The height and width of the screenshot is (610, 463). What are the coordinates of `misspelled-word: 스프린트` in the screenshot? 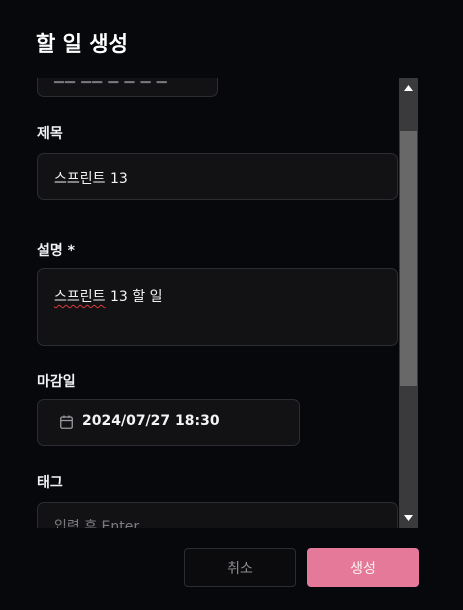 It's located at (80, 297).